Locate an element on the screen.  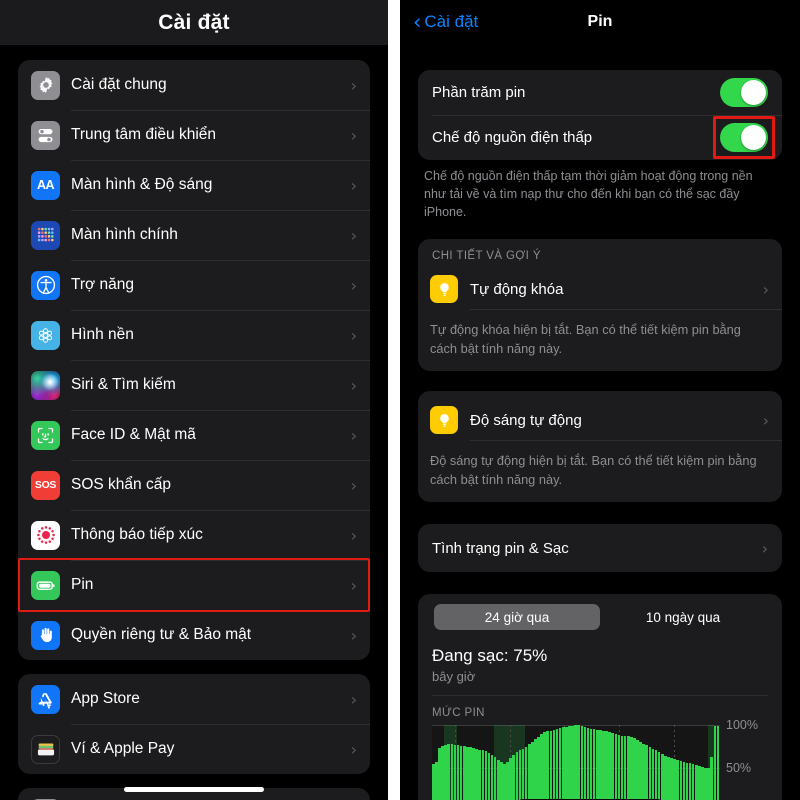
auto-brightness-row: Độ sáng tự động › is located at coordinates (600, 420).